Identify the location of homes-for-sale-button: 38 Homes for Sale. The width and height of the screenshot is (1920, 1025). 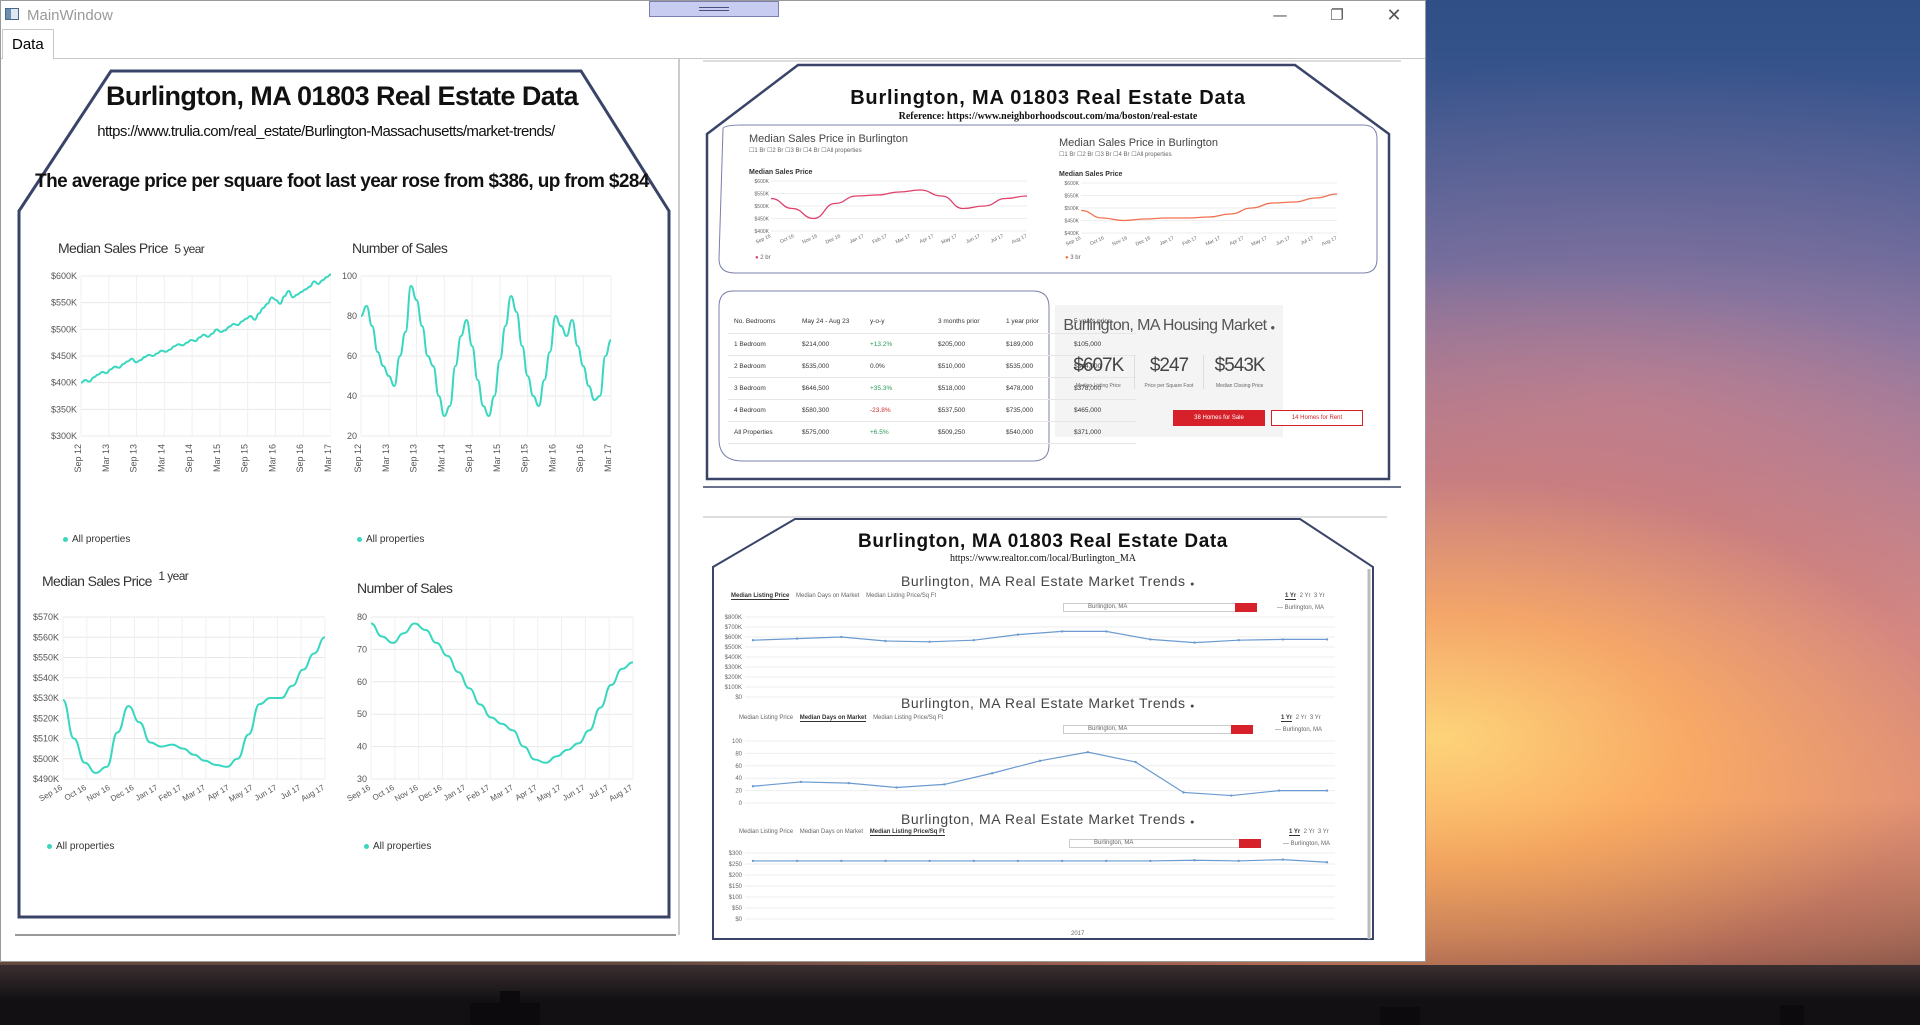
(1219, 418).